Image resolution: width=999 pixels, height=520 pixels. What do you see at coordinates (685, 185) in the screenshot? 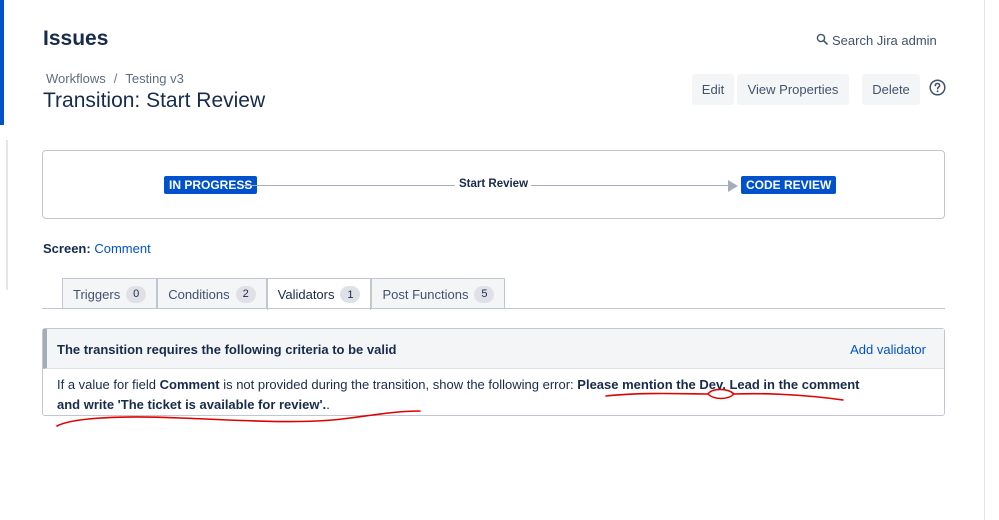
I see `flow-line-right-b` at bounding box center [685, 185].